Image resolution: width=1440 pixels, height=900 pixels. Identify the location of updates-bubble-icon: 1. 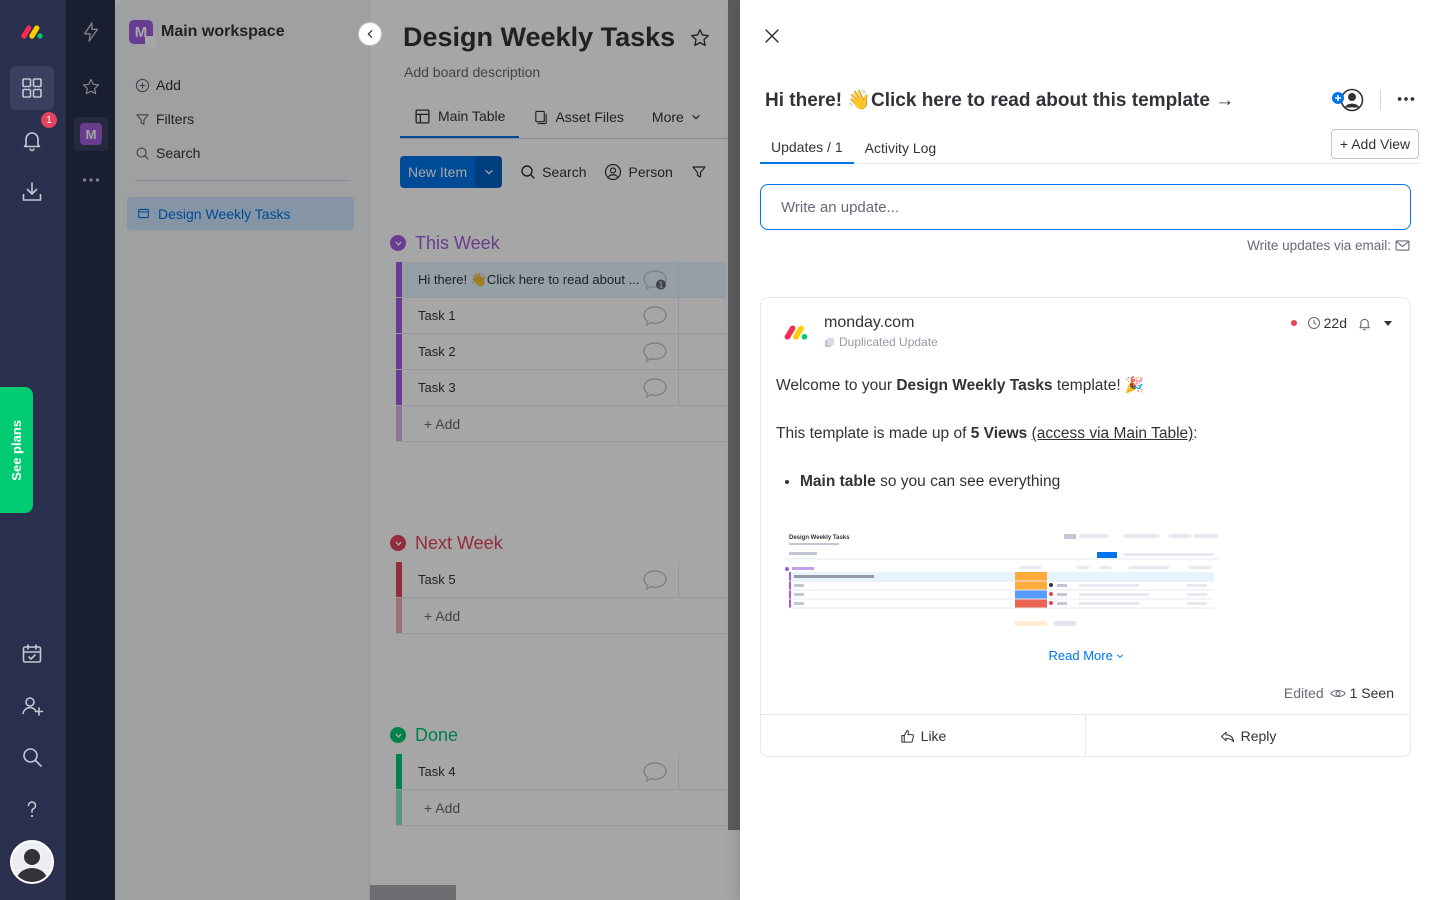
(655, 281).